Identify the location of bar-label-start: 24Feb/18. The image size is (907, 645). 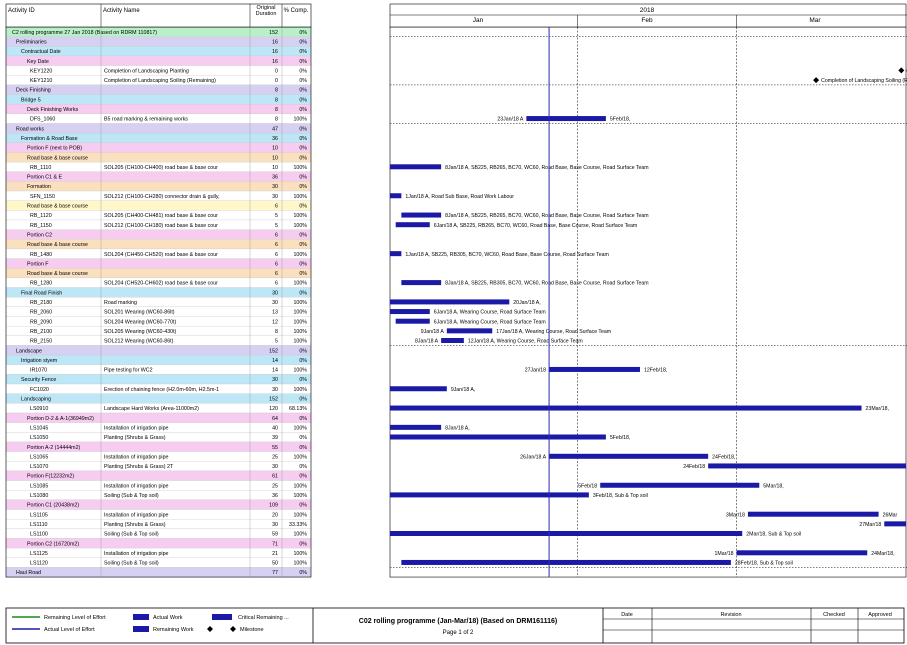
(694, 467).